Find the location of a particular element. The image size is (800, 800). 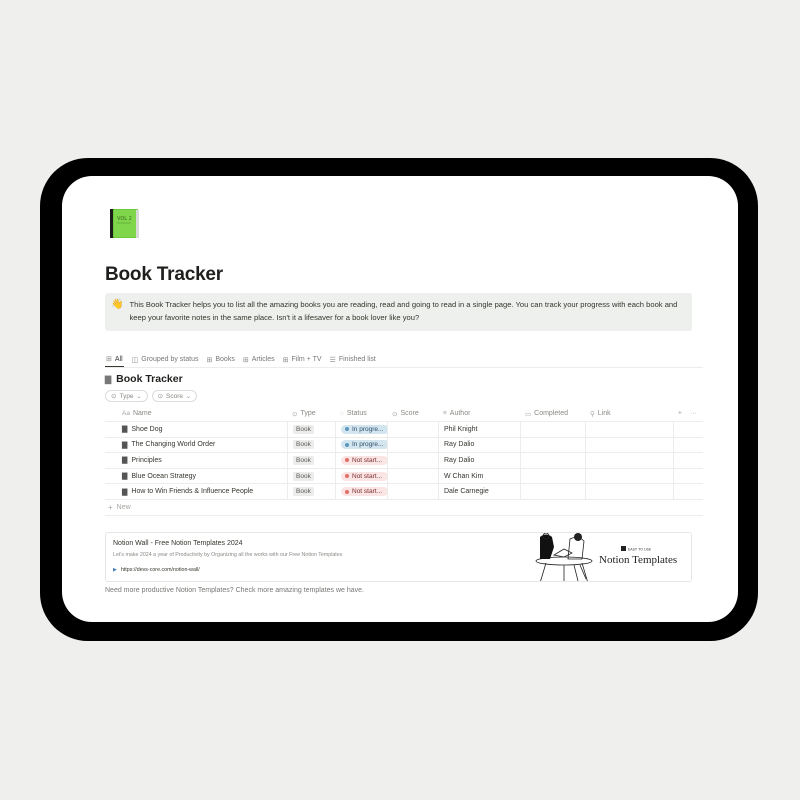

people-at-table-illustration: EASY TO USE Notion Templates is located at coordinates (606, 557).